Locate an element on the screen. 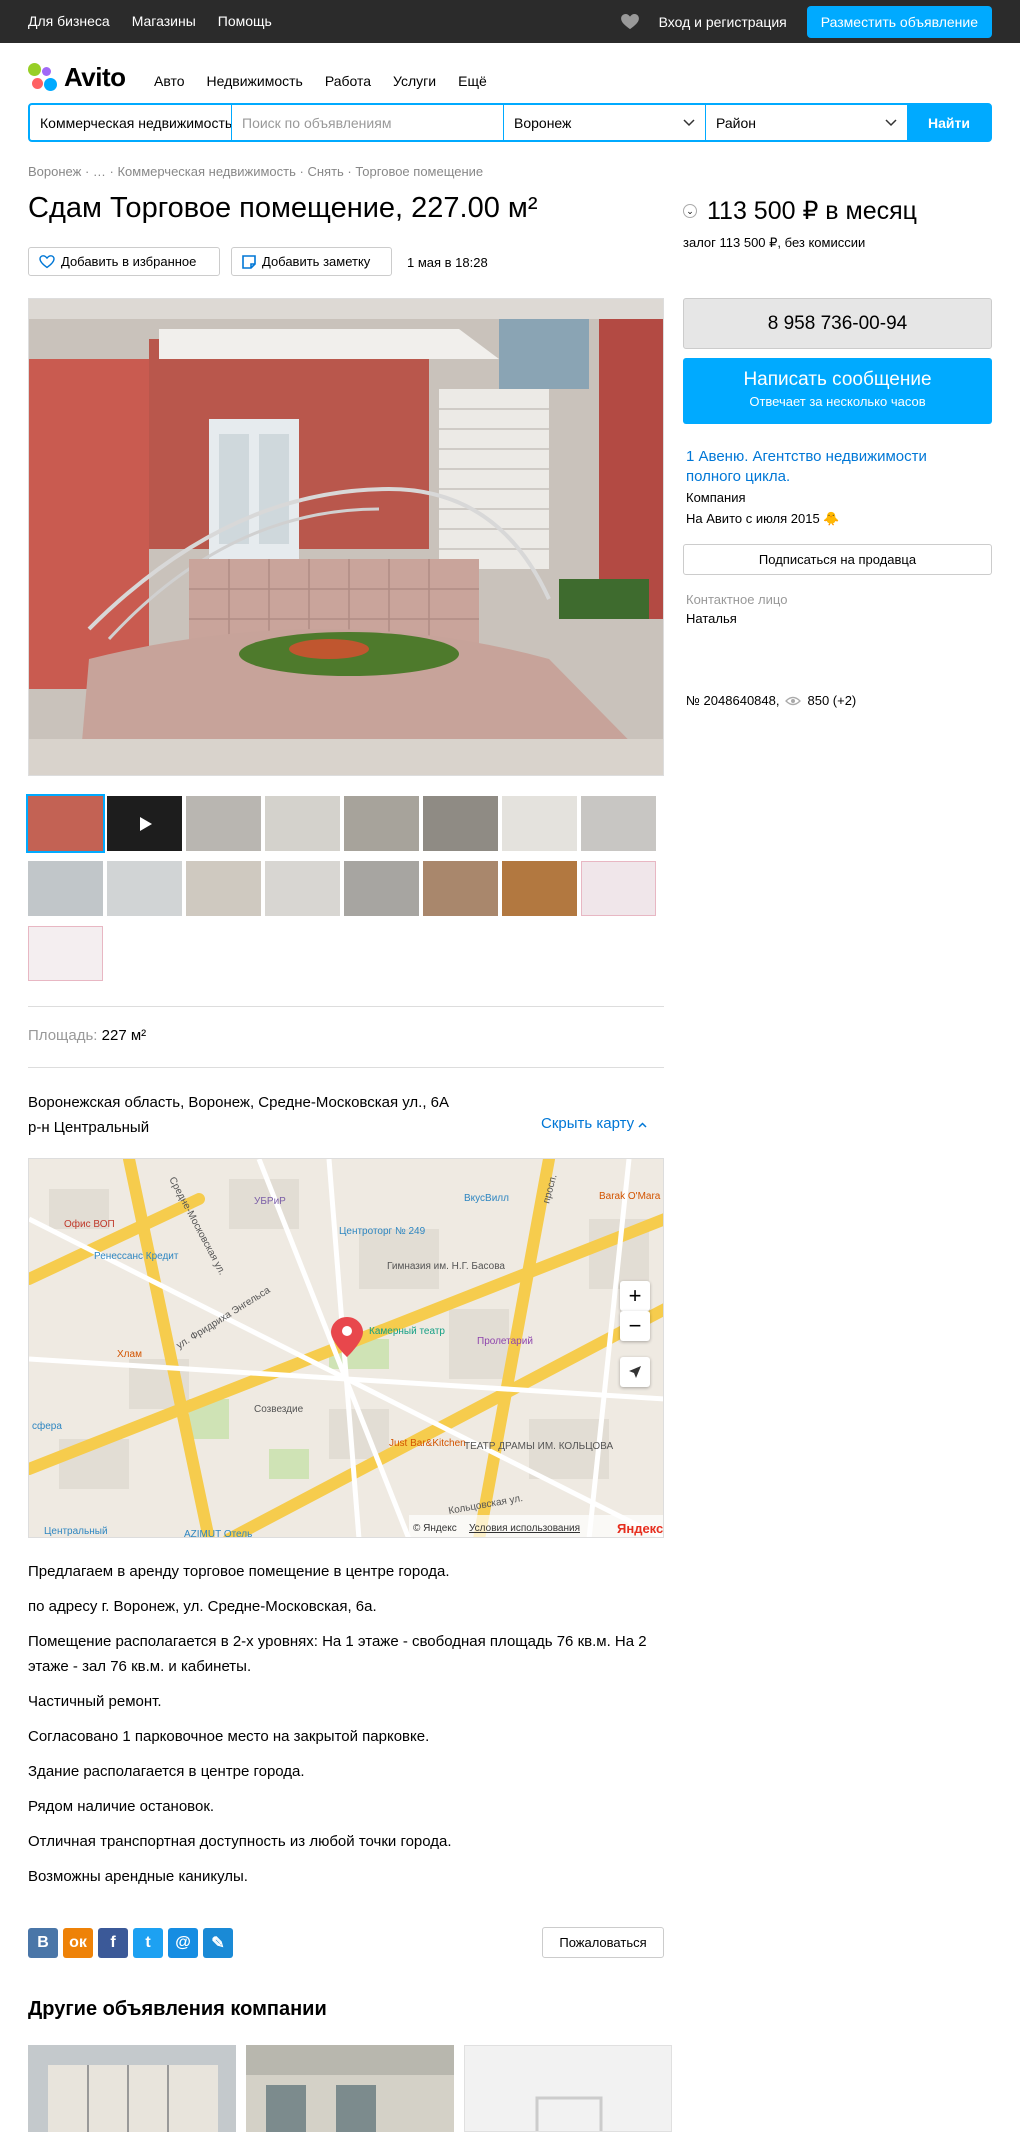 Image resolution: width=1020 pixels, height=2132 pixels. search-button: Найти is located at coordinates (949, 122).